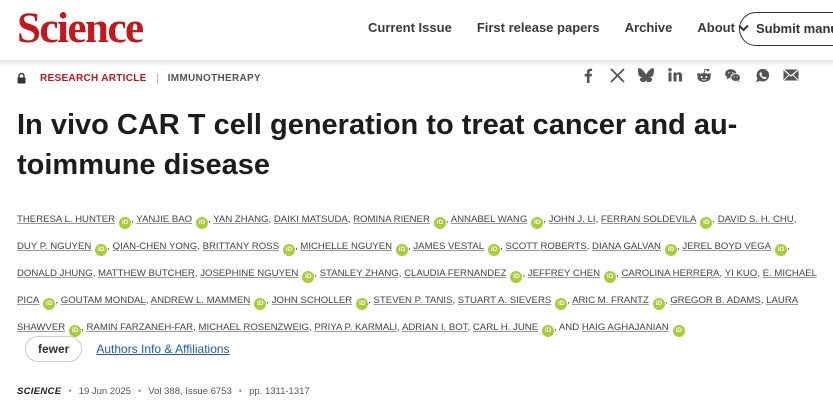  I want to click on science-logo: Science, so click(80, 29).